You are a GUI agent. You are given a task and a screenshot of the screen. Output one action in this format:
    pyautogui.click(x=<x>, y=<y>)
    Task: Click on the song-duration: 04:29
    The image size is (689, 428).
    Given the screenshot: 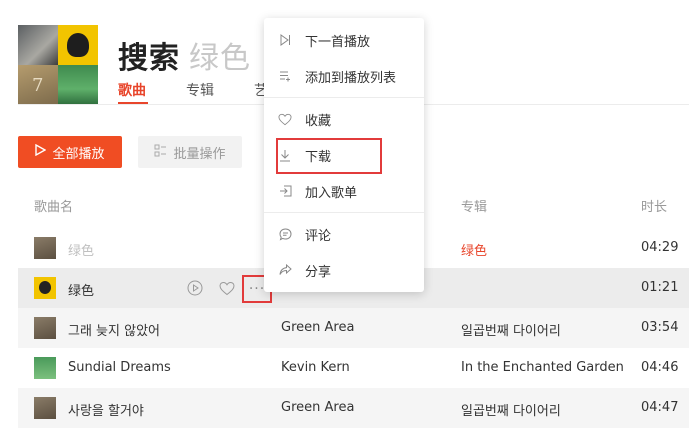 What is the action you would take?
    pyautogui.click(x=660, y=247)
    